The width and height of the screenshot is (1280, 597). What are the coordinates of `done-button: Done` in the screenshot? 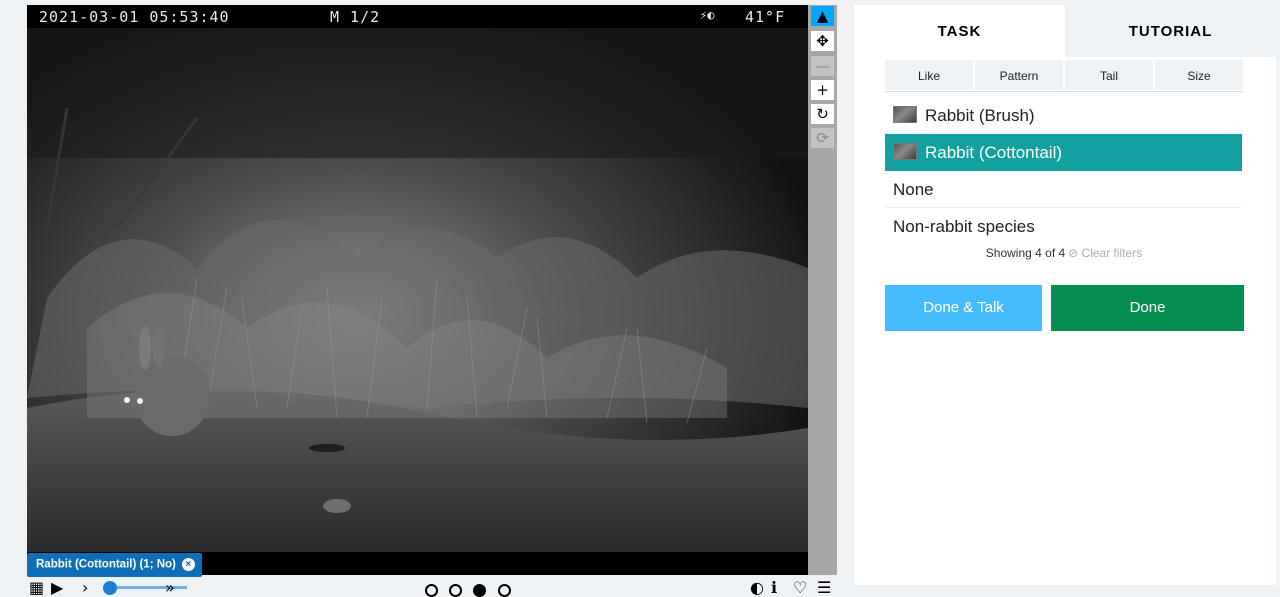 It's located at (1147, 308).